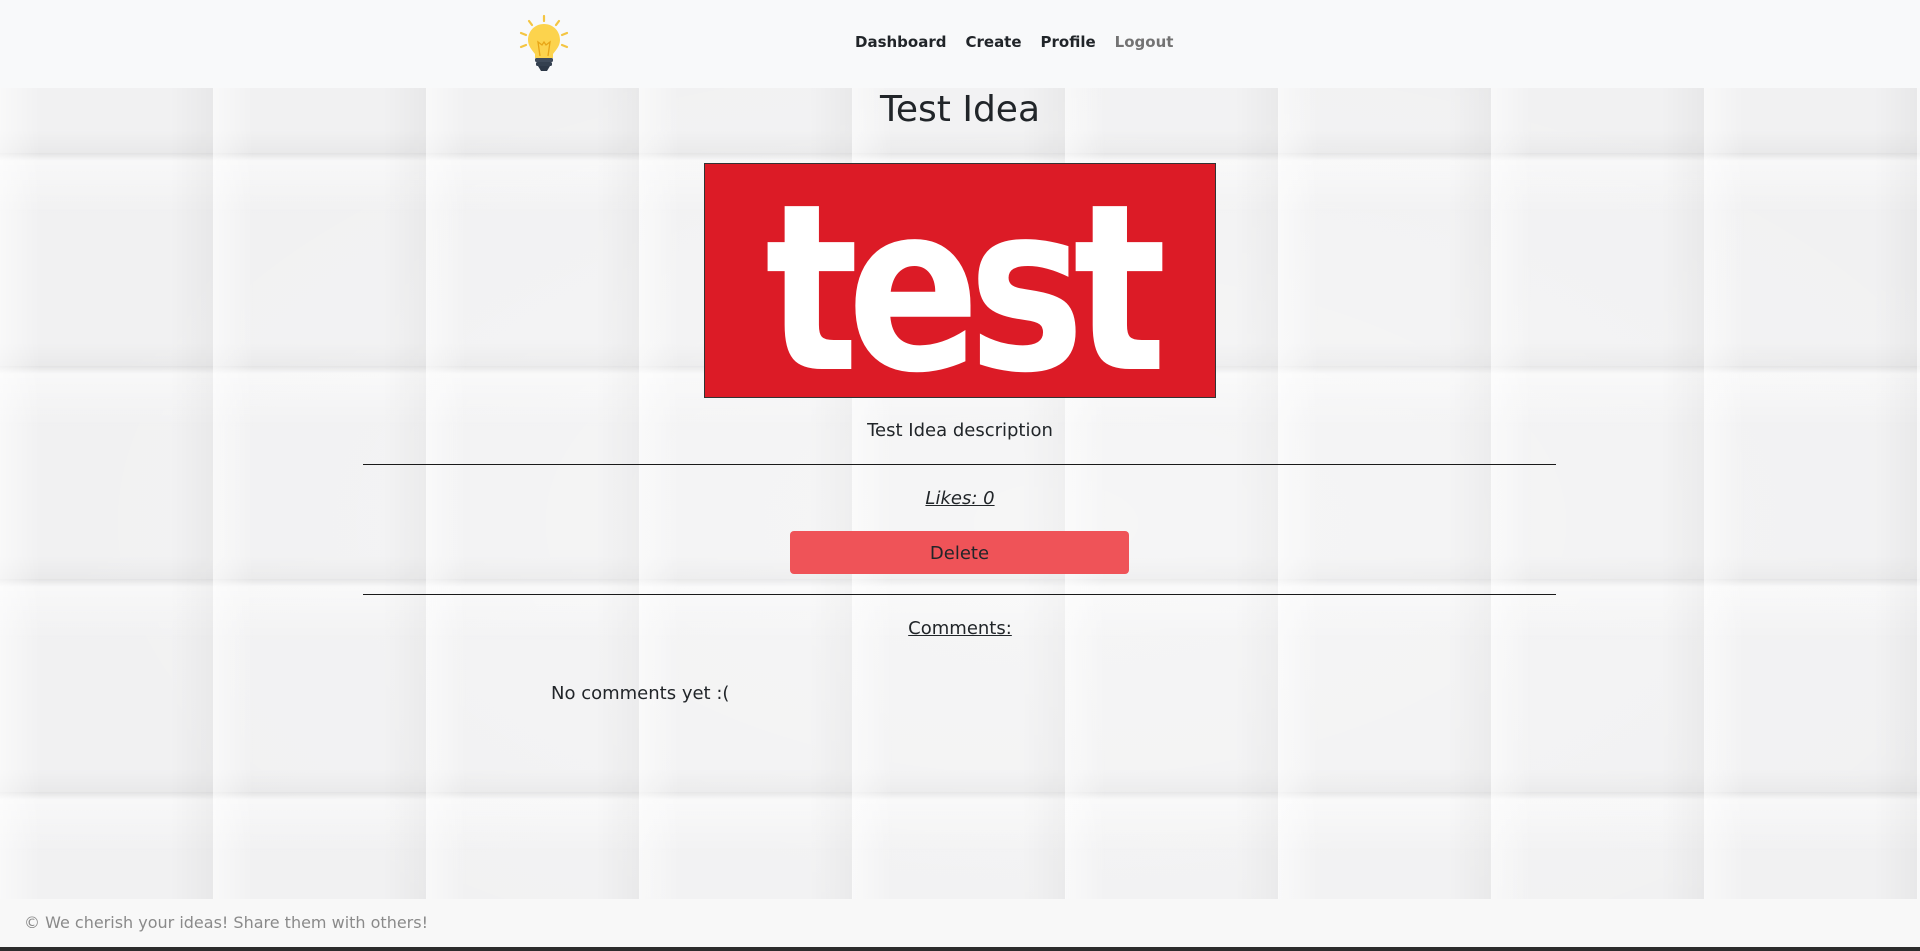  Describe the element at coordinates (640, 693) in the screenshot. I see `no-comments-message: No comments yet :(` at that location.